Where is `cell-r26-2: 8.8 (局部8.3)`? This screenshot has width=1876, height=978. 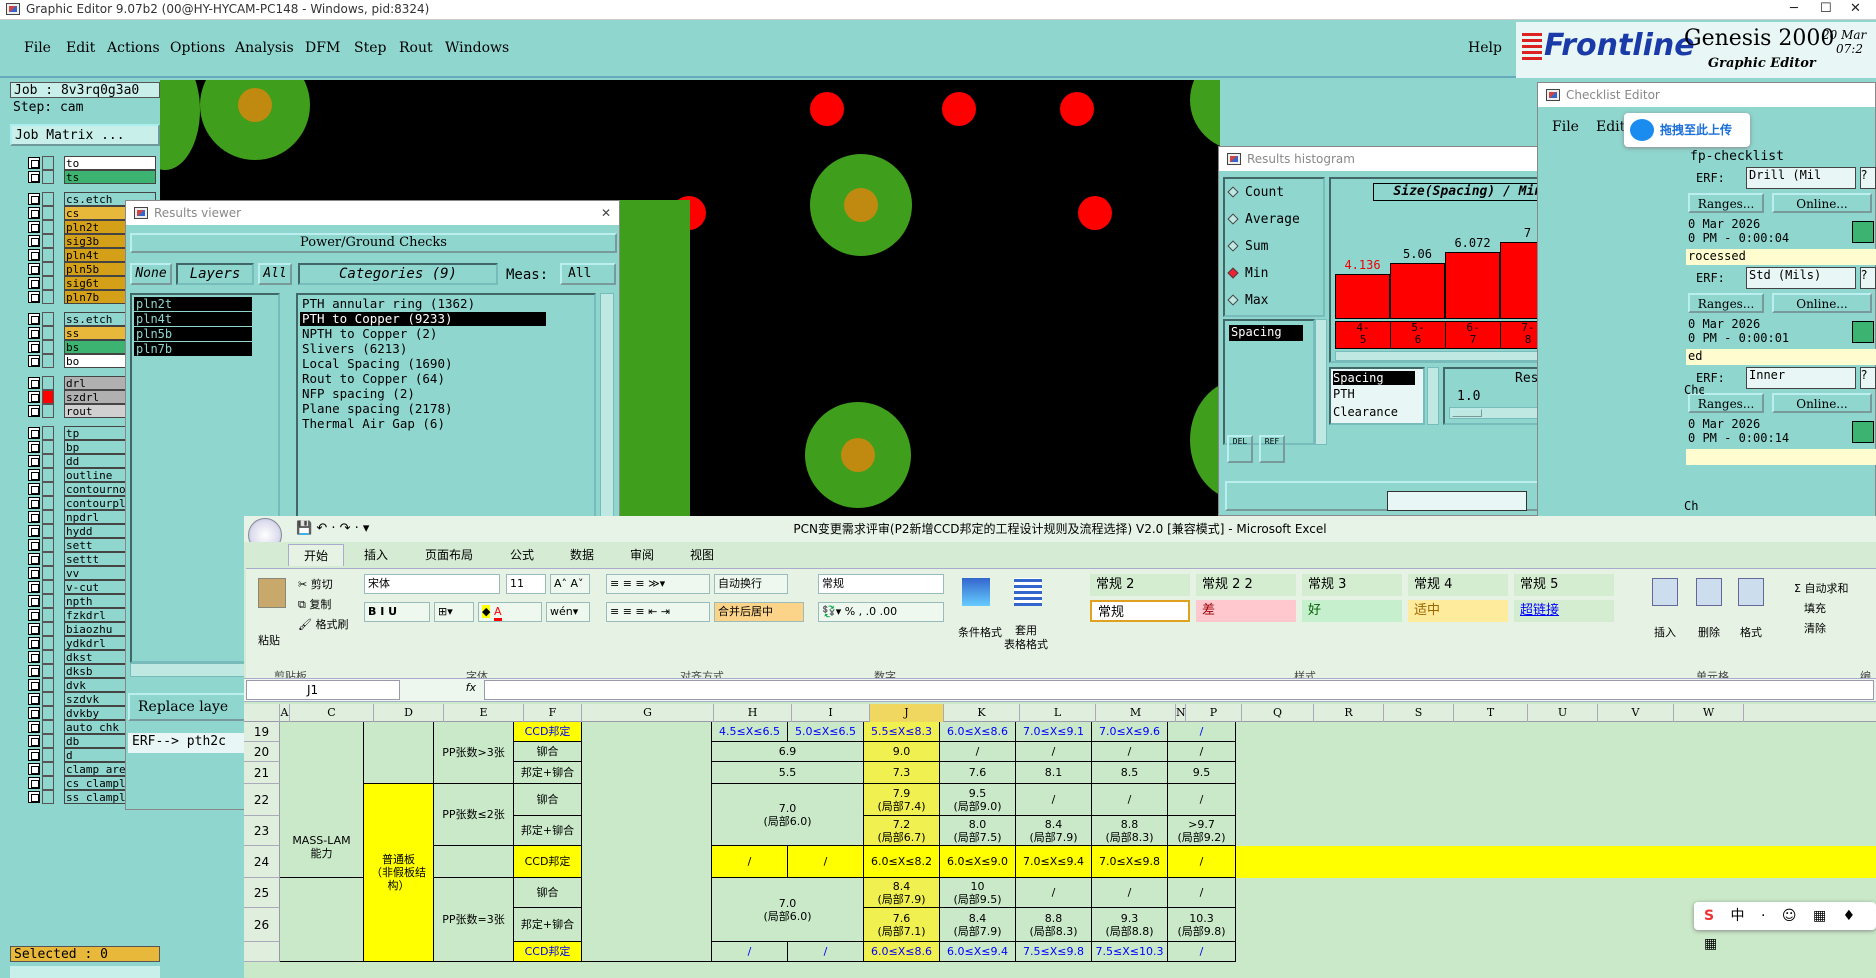
cell-r26-2: 8.8 (局部8.3) is located at coordinates (1054, 925).